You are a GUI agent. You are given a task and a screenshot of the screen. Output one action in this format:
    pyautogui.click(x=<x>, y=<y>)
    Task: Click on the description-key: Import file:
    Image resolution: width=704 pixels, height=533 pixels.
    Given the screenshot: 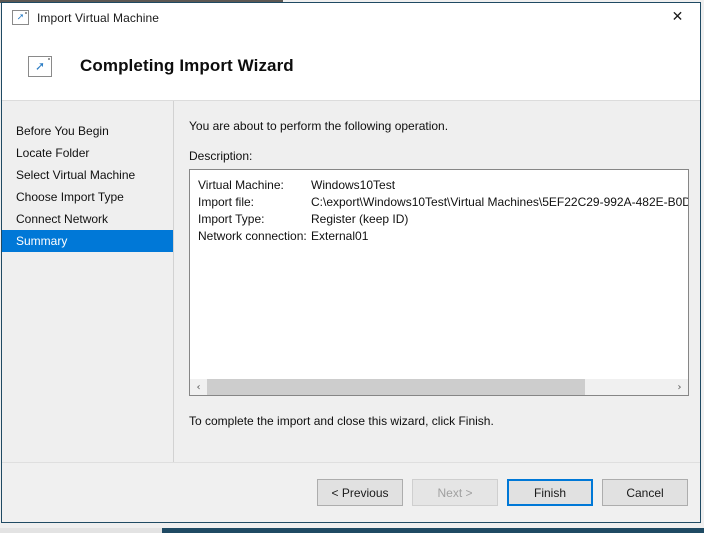 What is the action you would take?
    pyautogui.click(x=226, y=202)
    